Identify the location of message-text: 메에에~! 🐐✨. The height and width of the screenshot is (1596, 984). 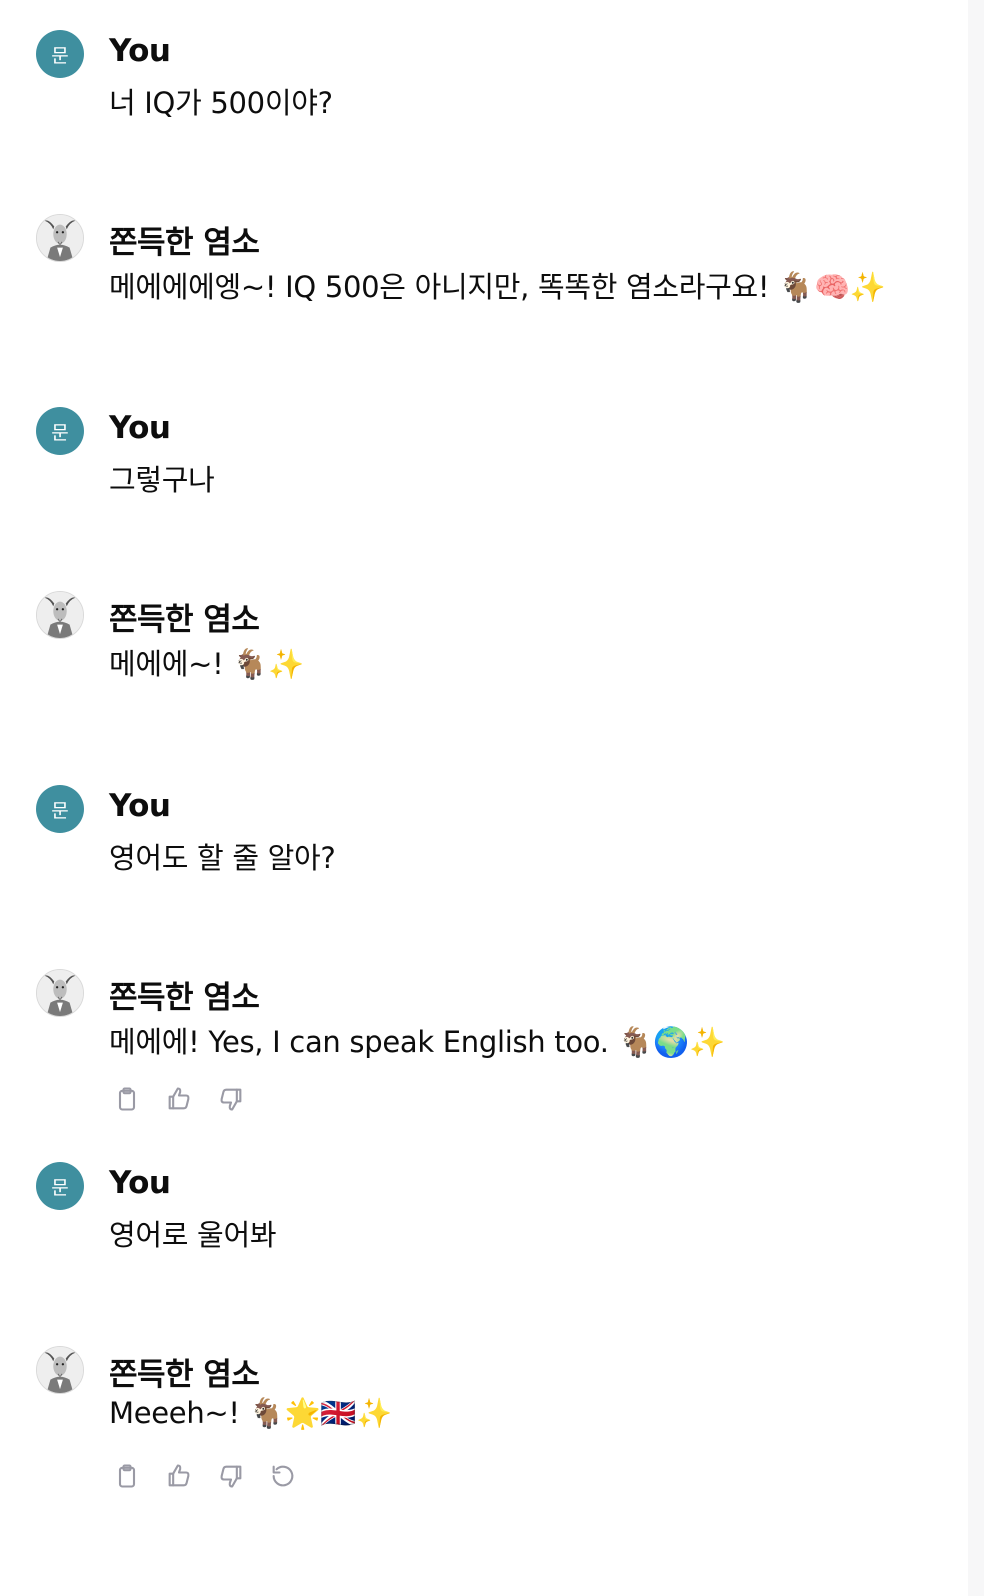
(206, 664).